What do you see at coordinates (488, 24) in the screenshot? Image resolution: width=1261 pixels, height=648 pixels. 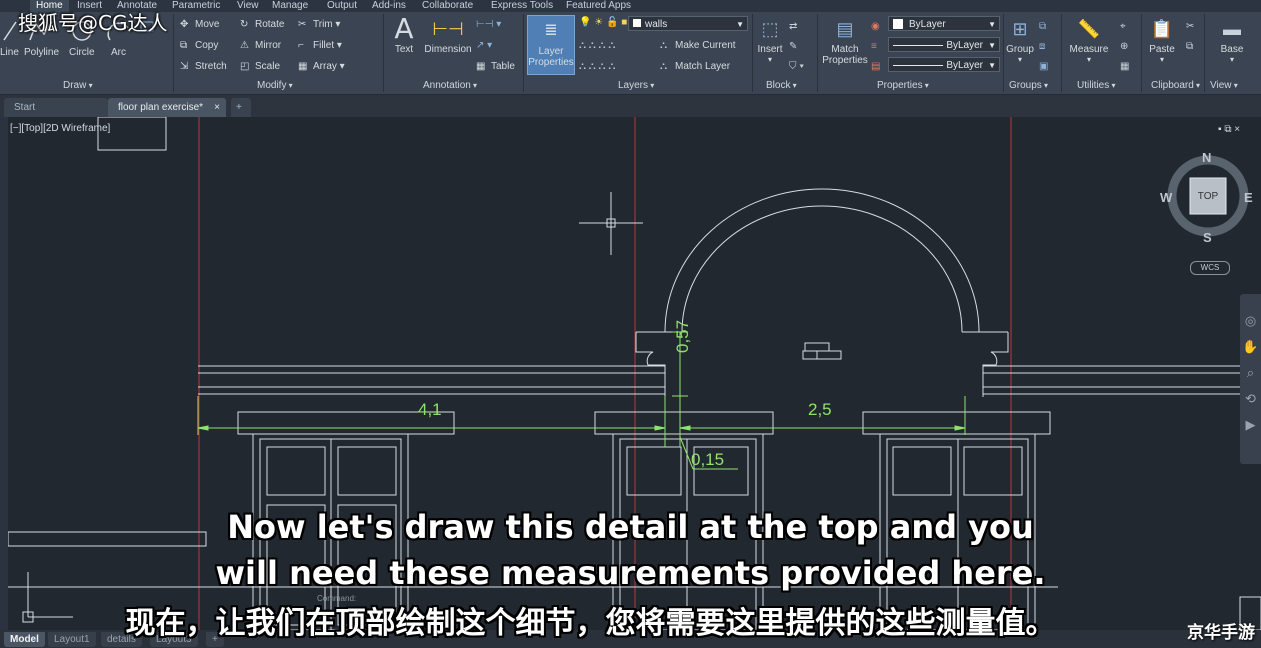 I see `linear-dim-icon: ⊢⊣ ▾` at bounding box center [488, 24].